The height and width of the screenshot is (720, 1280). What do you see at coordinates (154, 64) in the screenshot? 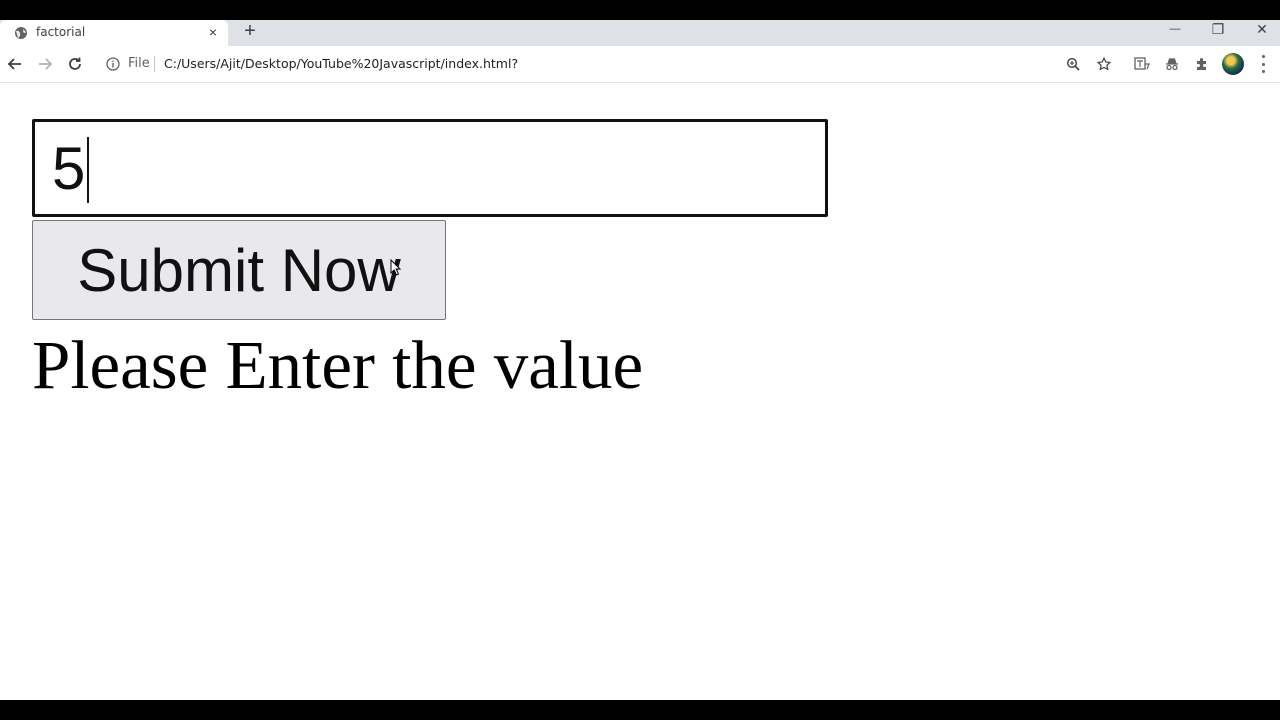
I see `omnibox-divider` at bounding box center [154, 64].